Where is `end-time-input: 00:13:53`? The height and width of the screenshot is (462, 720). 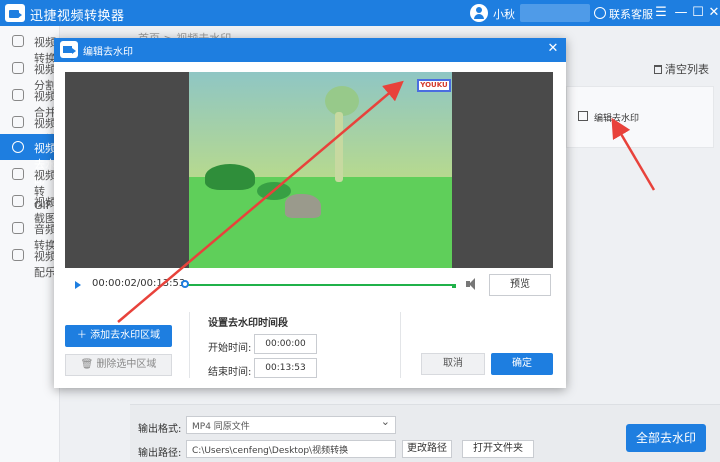
end-time-input: 00:13:53 is located at coordinates (285, 368).